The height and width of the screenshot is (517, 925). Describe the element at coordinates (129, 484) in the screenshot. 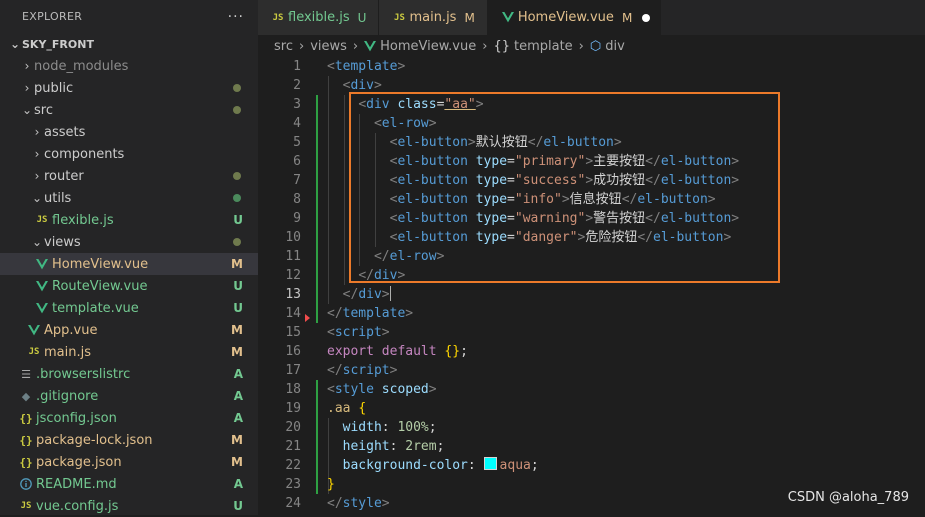

I see `tree-item-readme-md: README.md A` at that location.